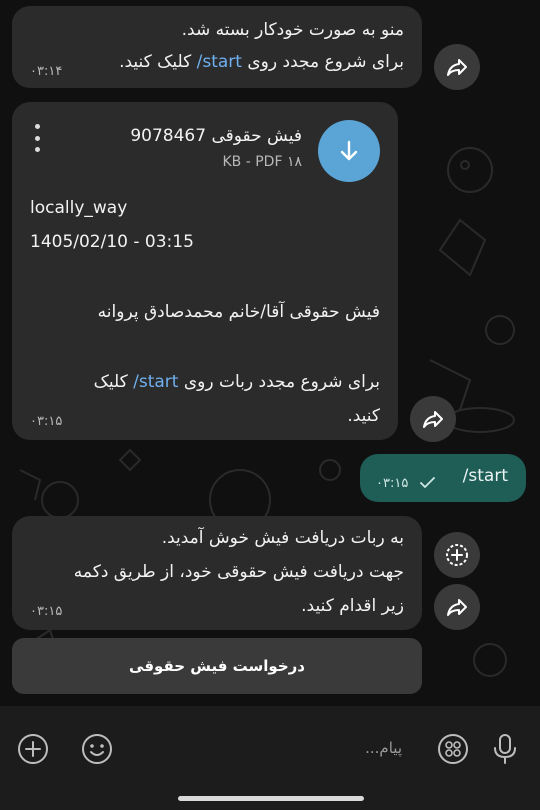  I want to click on message-text-line: منو به صورت خودکار بسته شد., so click(292, 30).